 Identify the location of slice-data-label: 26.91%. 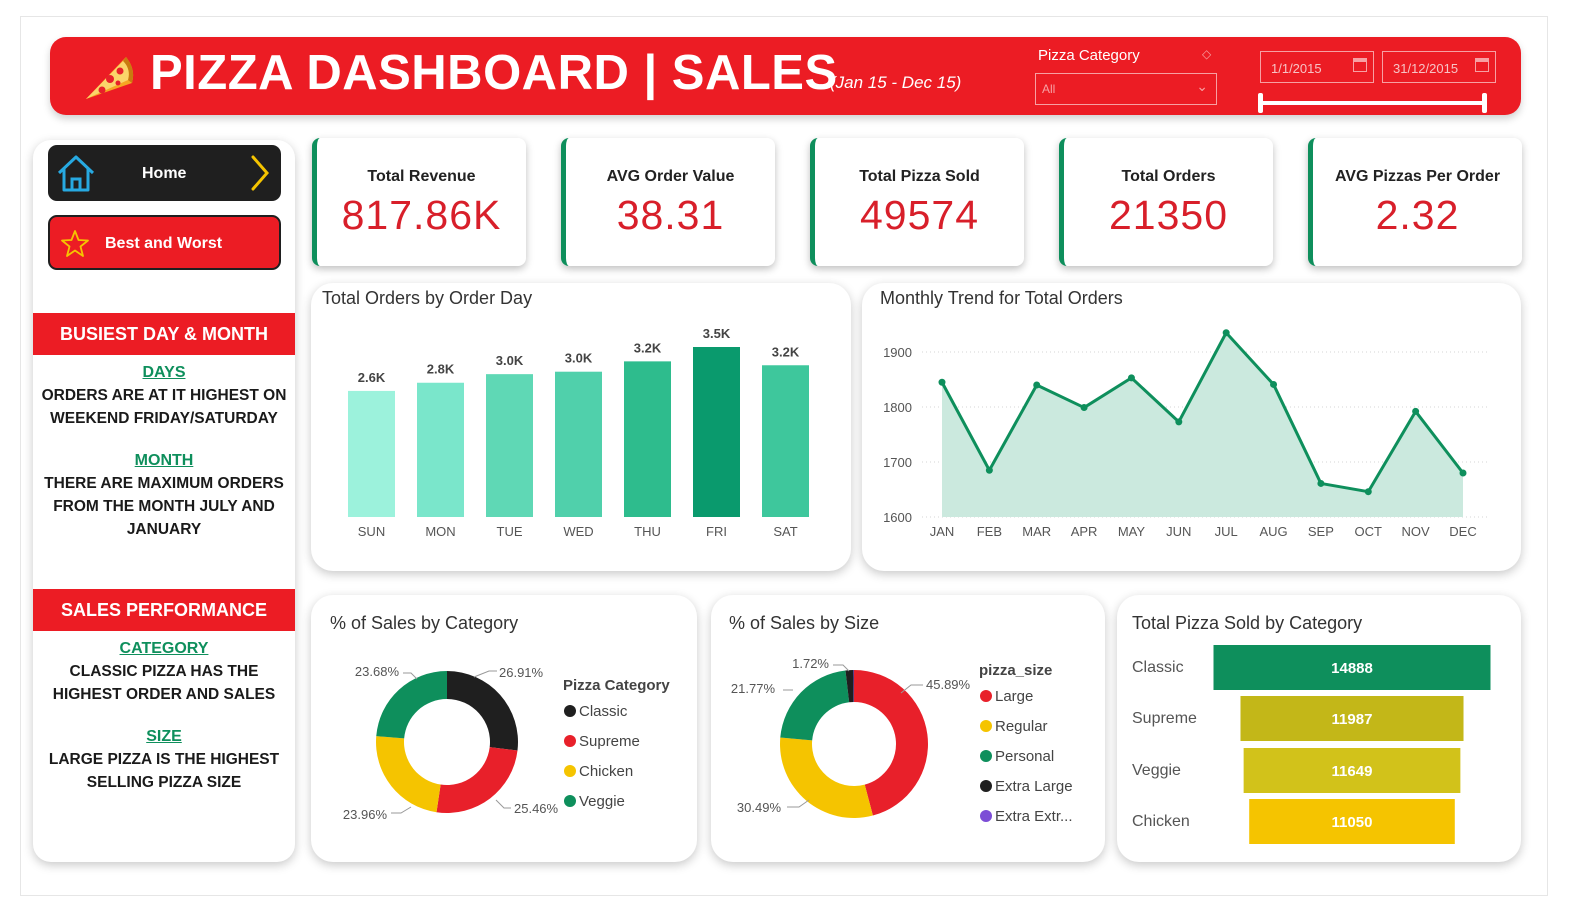
(521, 672).